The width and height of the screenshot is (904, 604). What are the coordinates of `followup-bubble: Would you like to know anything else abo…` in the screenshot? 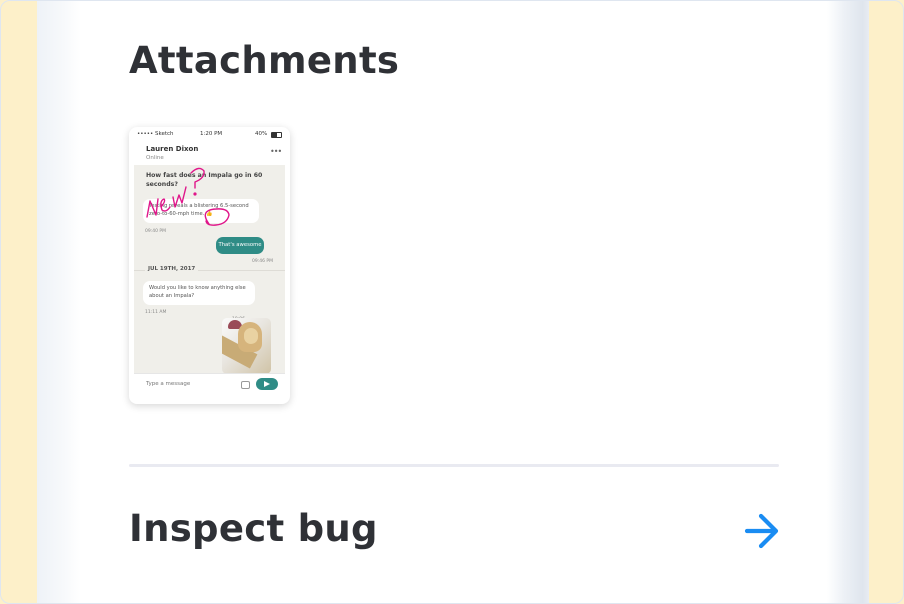 It's located at (199, 293).